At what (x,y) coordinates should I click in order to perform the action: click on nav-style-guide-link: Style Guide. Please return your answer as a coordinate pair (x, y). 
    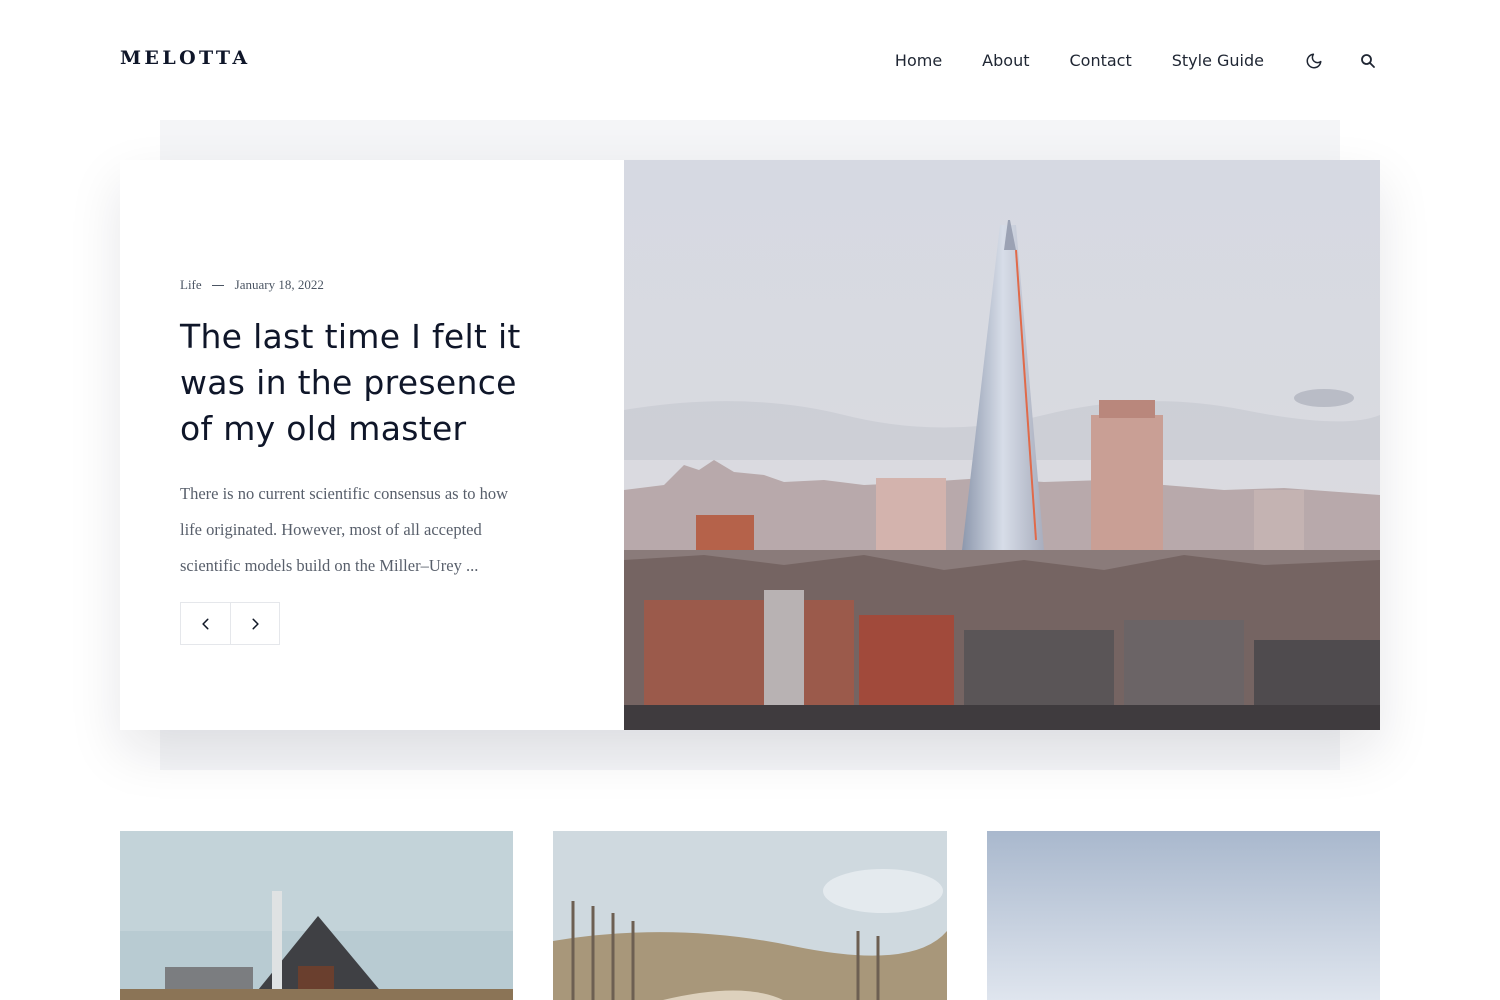
    Looking at the image, I should click on (1218, 61).